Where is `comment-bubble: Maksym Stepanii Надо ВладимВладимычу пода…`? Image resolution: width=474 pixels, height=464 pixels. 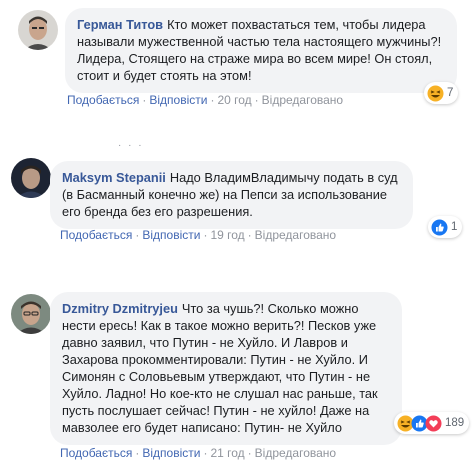 comment-bubble: Maksym Stepanii Надо ВладимВладимычу пода… is located at coordinates (231, 195).